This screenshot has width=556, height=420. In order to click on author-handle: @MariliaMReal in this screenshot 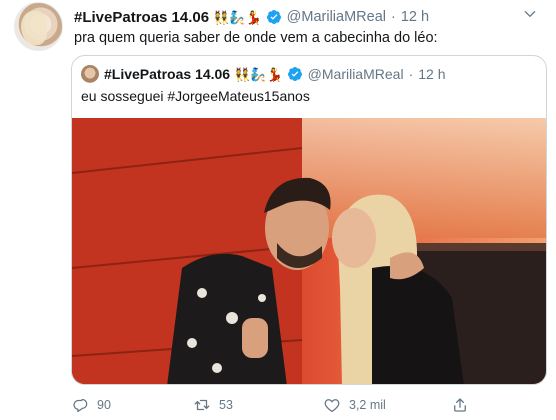, I will do `click(336, 17)`.